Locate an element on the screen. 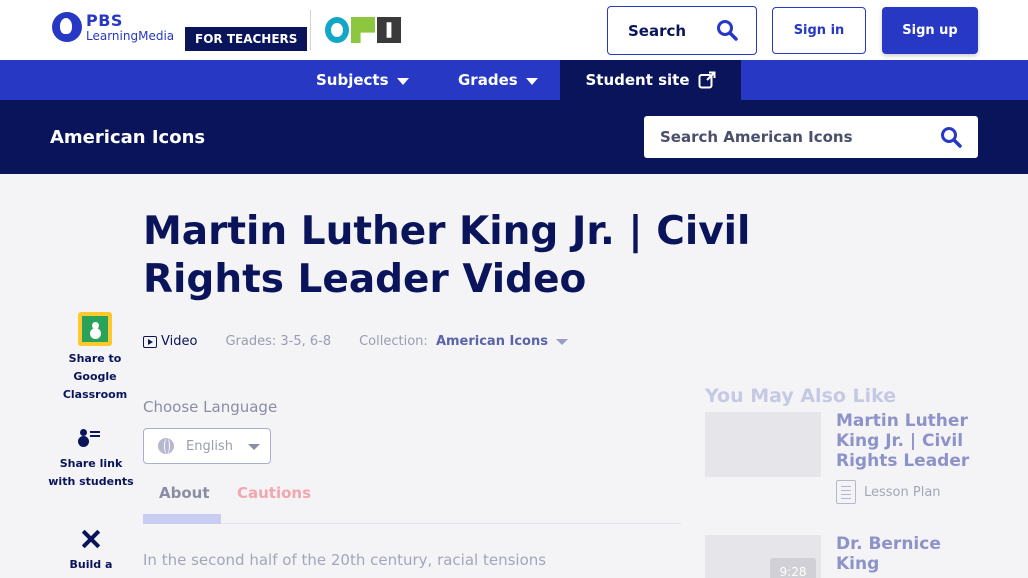 The image size is (1028, 578). nav-subjects: Subjects is located at coordinates (362, 80).